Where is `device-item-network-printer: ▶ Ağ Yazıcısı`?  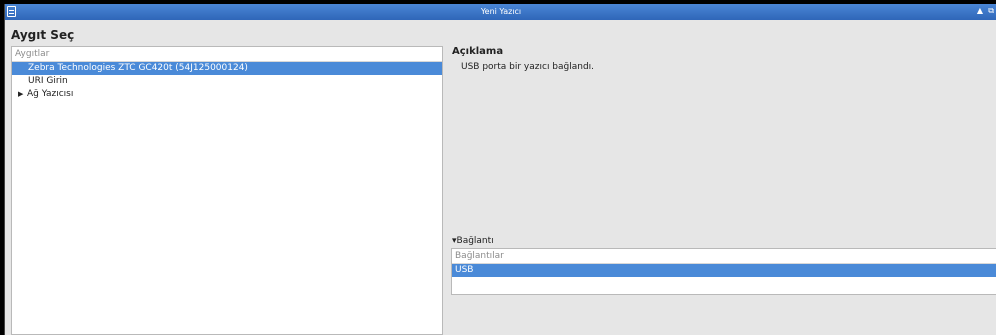
device-item-network-printer: ▶ Ağ Yazıcısı is located at coordinates (227, 94).